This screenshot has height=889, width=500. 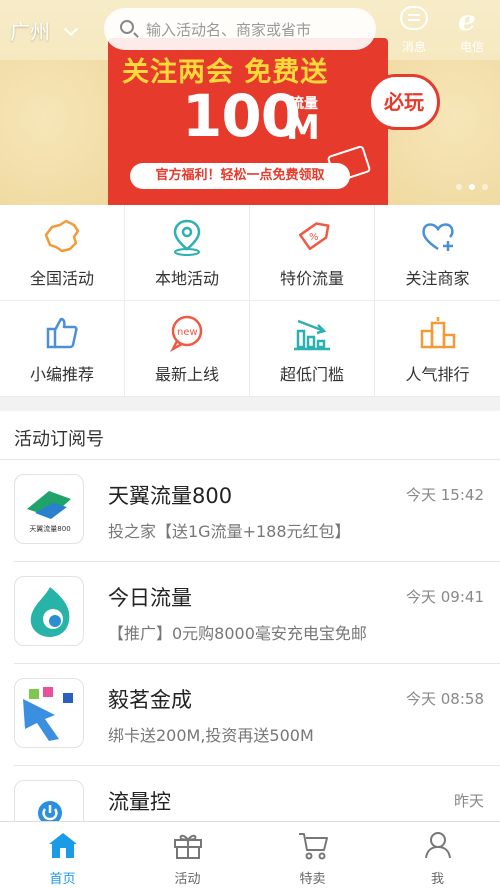 What do you see at coordinates (437, 253) in the screenshot?
I see `category-follow-merchant: 关注商家` at bounding box center [437, 253].